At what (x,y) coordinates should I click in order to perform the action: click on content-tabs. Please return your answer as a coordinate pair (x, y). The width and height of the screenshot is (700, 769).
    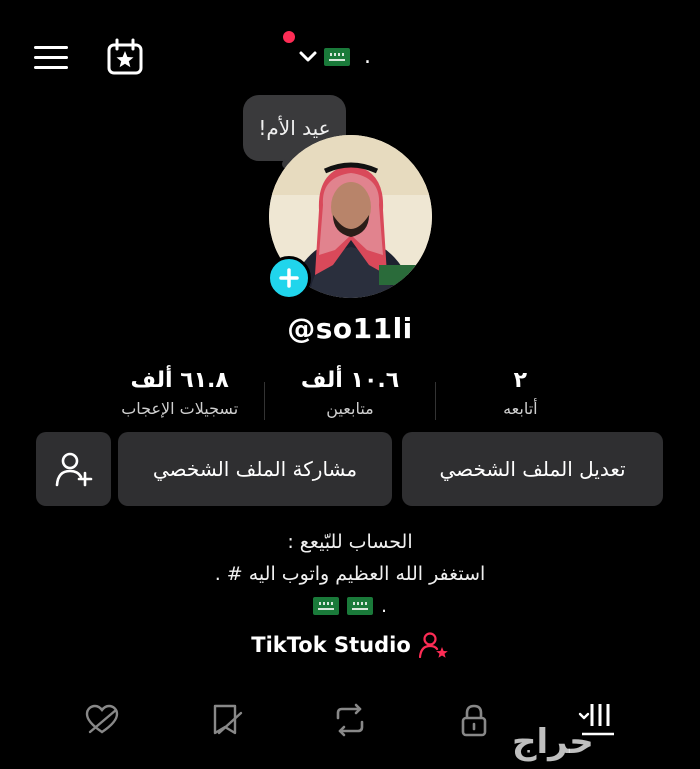
    Looking at the image, I should click on (350, 720).